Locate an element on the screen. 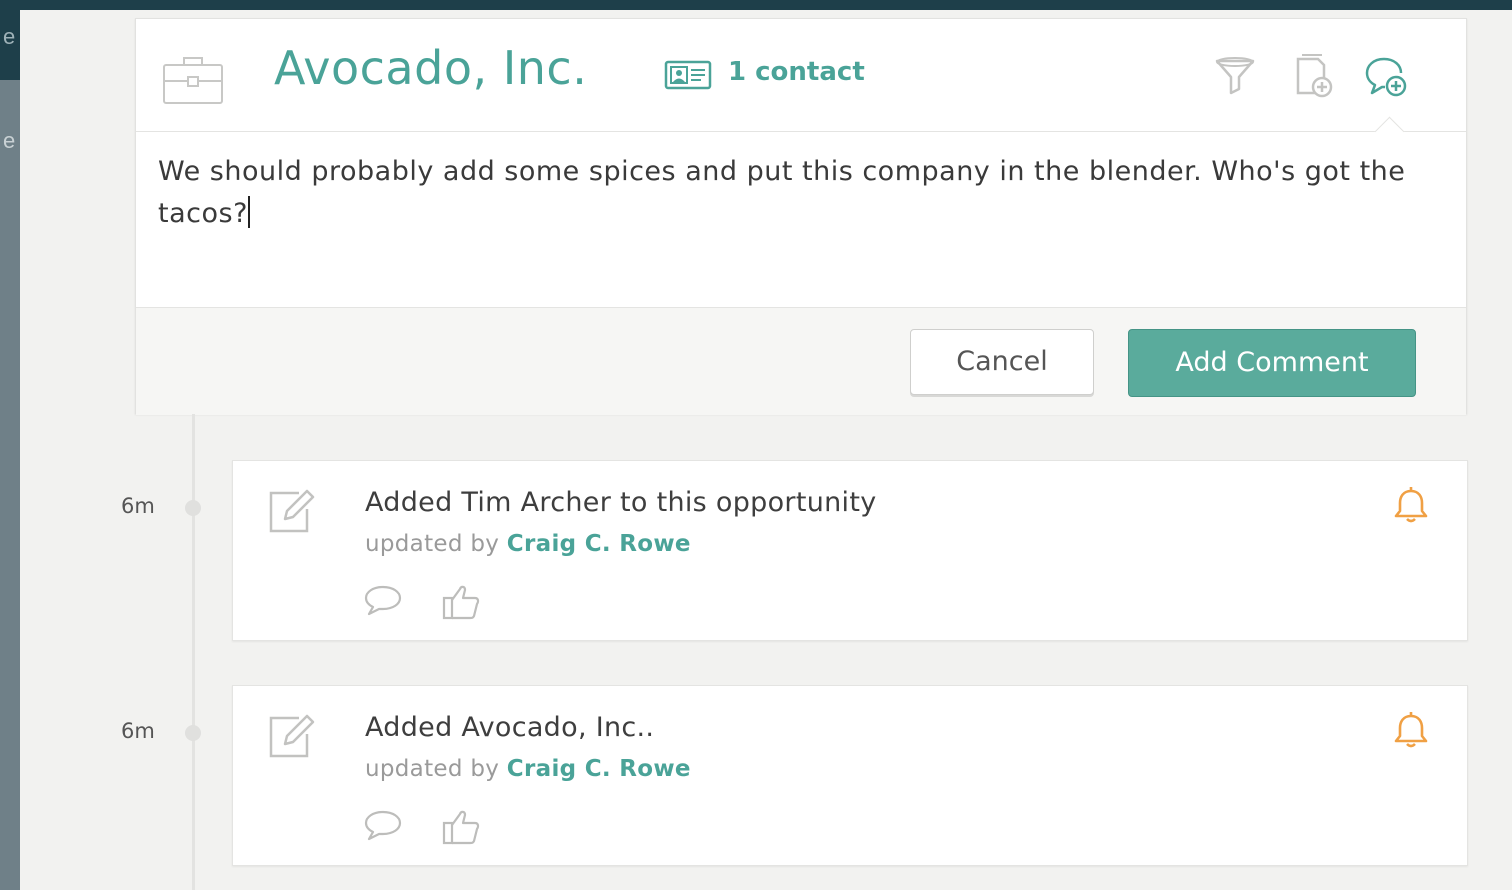  contact-card-icon is located at coordinates (688, 75).